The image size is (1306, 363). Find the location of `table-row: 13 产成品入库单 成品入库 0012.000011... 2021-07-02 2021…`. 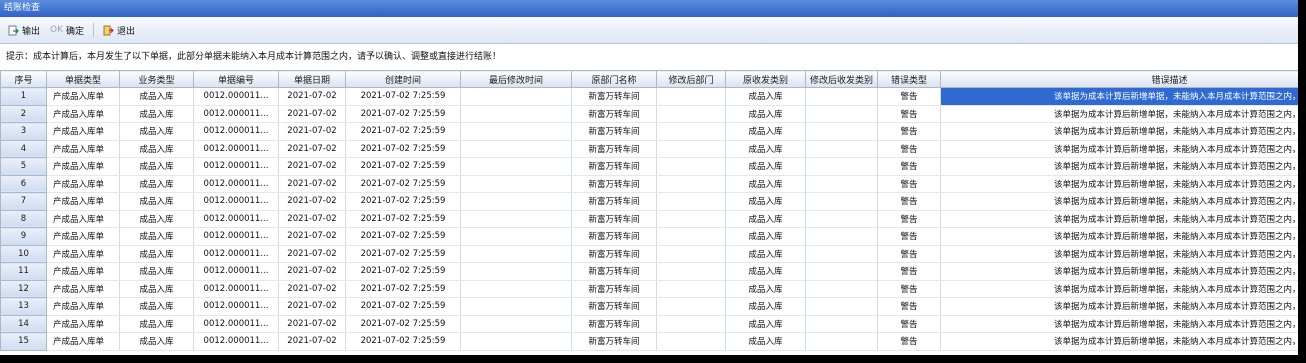

table-row: 13 产成品入库单 成品入库 0012.000011... 2021-07-02 2021… is located at coordinates (649, 306).